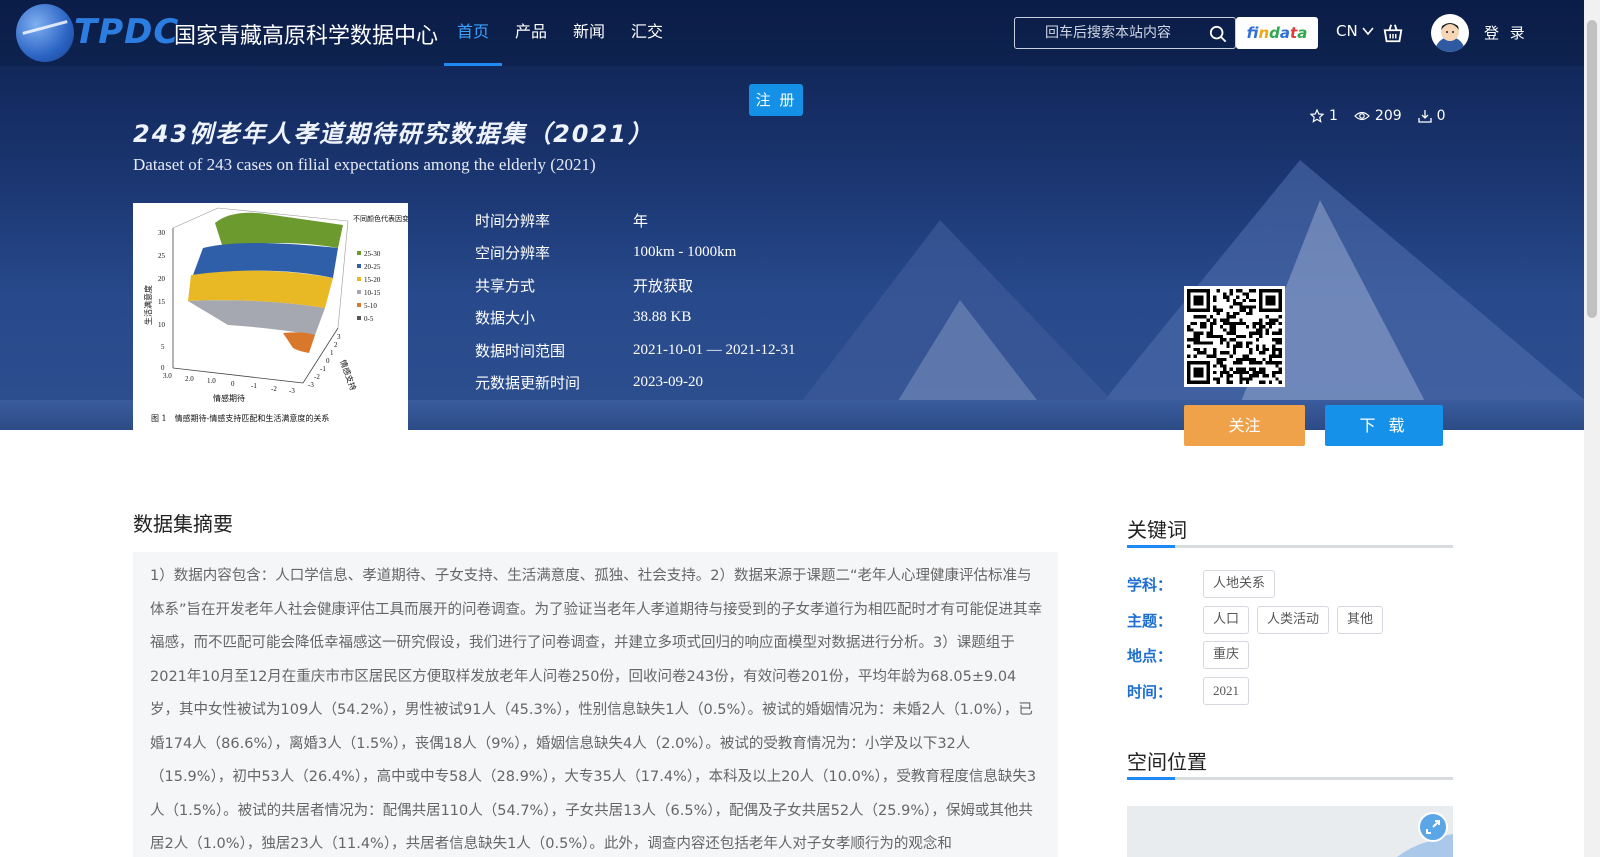 The image size is (1600, 857). Describe the element at coordinates (505, 318) in the screenshot. I see `meta-label: 数据大小` at that location.